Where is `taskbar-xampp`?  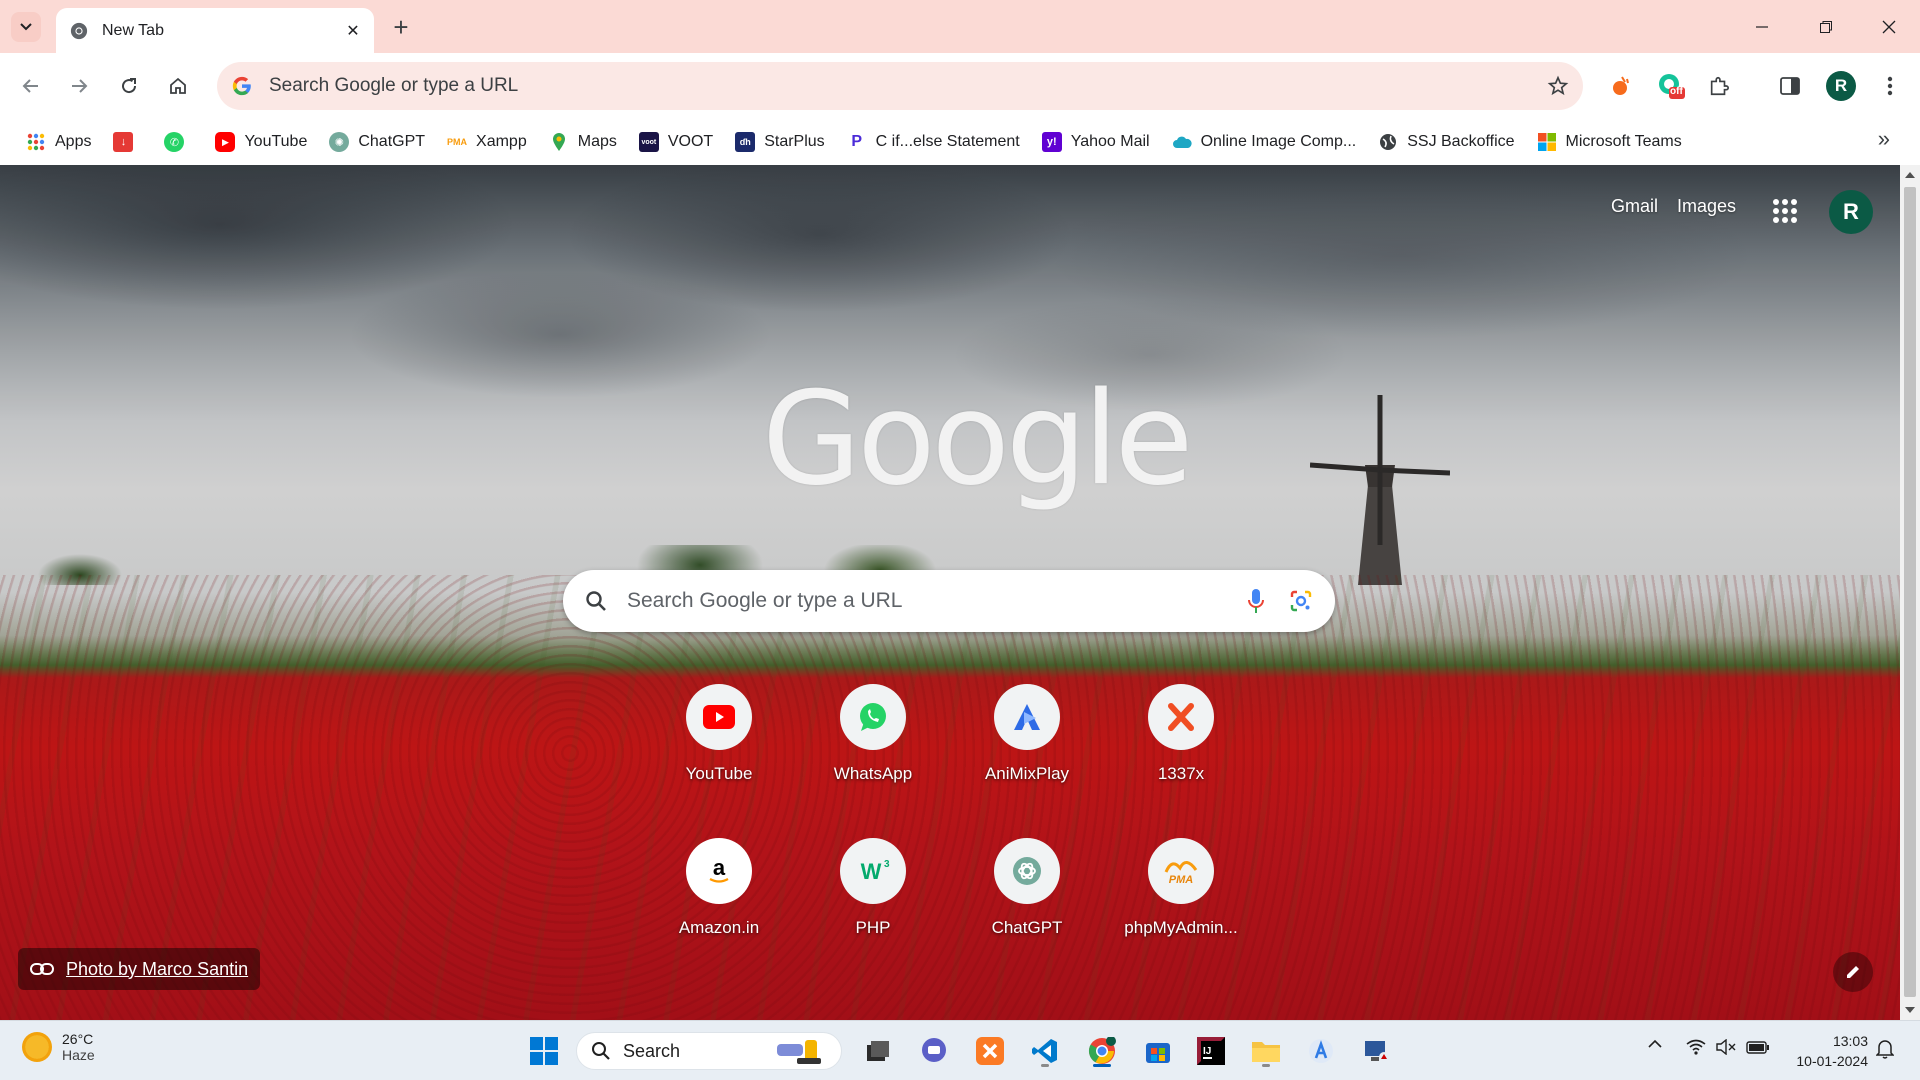 taskbar-xampp is located at coordinates (990, 1051).